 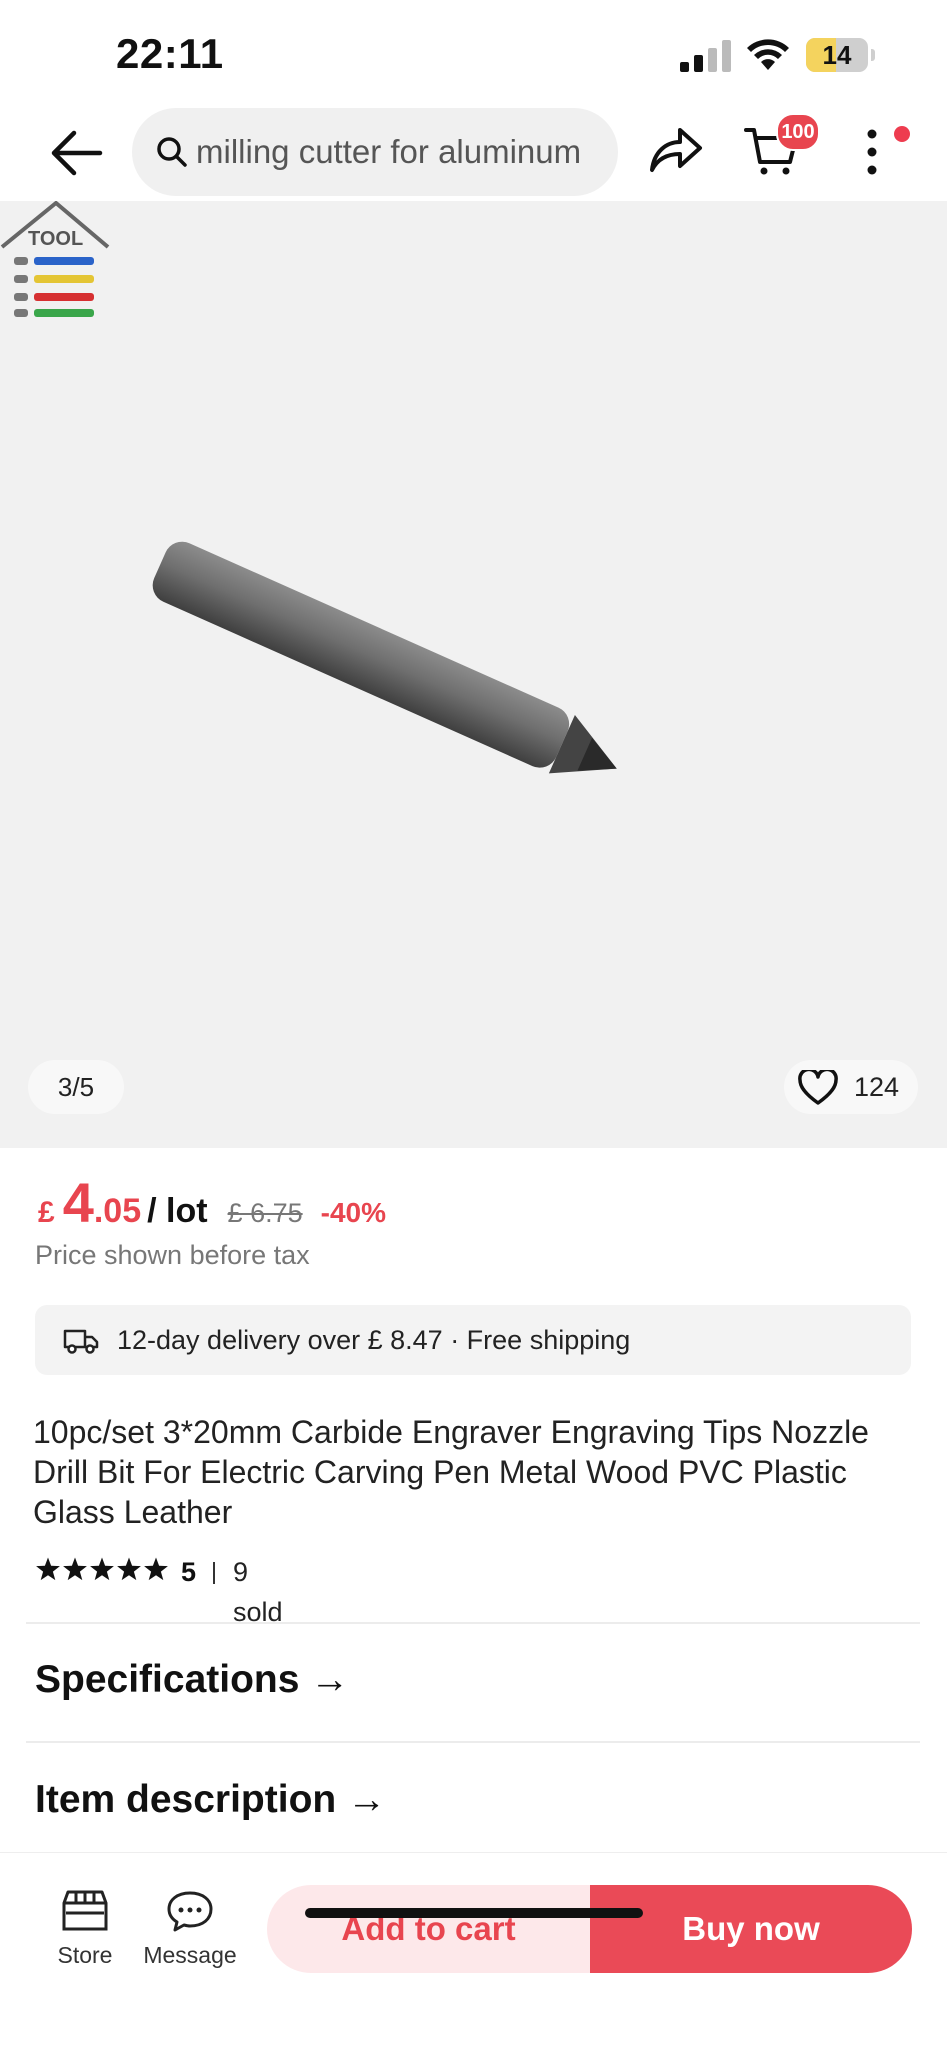 What do you see at coordinates (428, 1929) in the screenshot?
I see `add-to-cart-button: Add to cart` at bounding box center [428, 1929].